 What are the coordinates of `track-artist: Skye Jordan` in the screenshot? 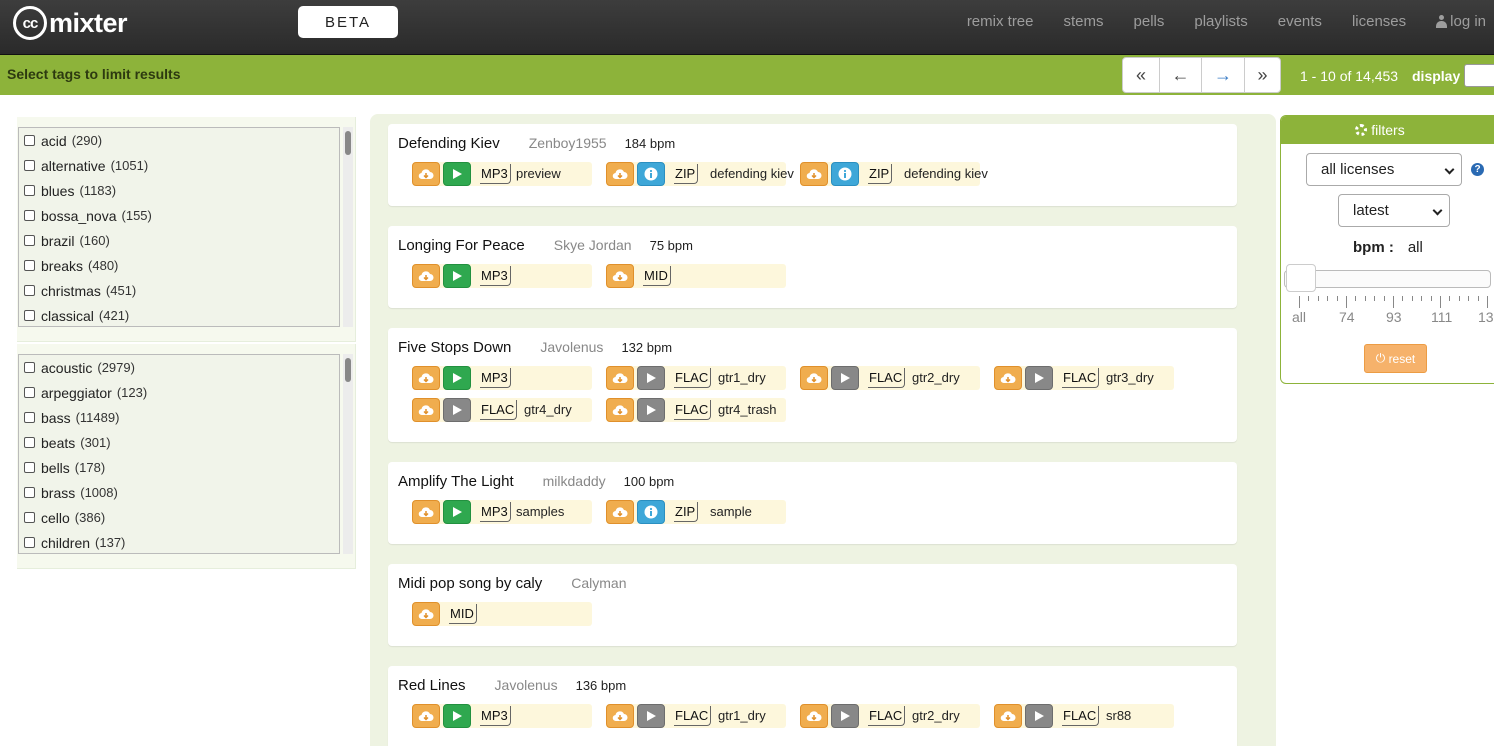 It's located at (593, 245).